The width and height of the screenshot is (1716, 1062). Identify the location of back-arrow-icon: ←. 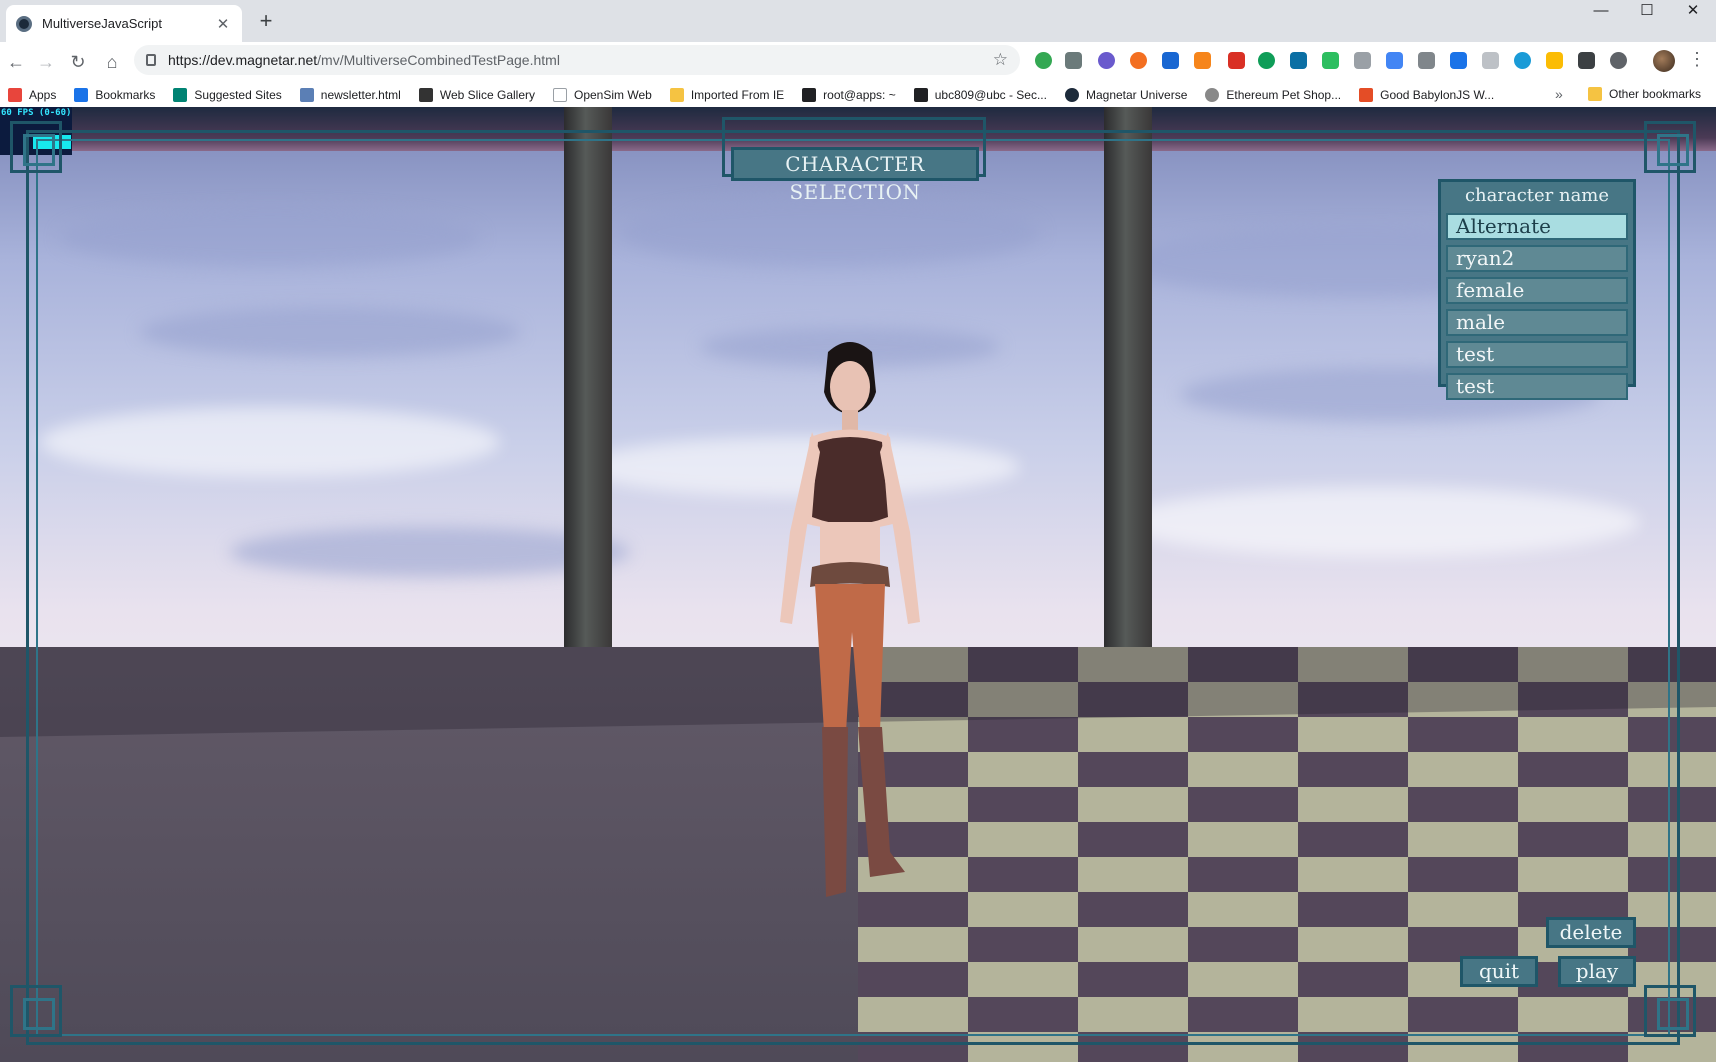
(16, 62).